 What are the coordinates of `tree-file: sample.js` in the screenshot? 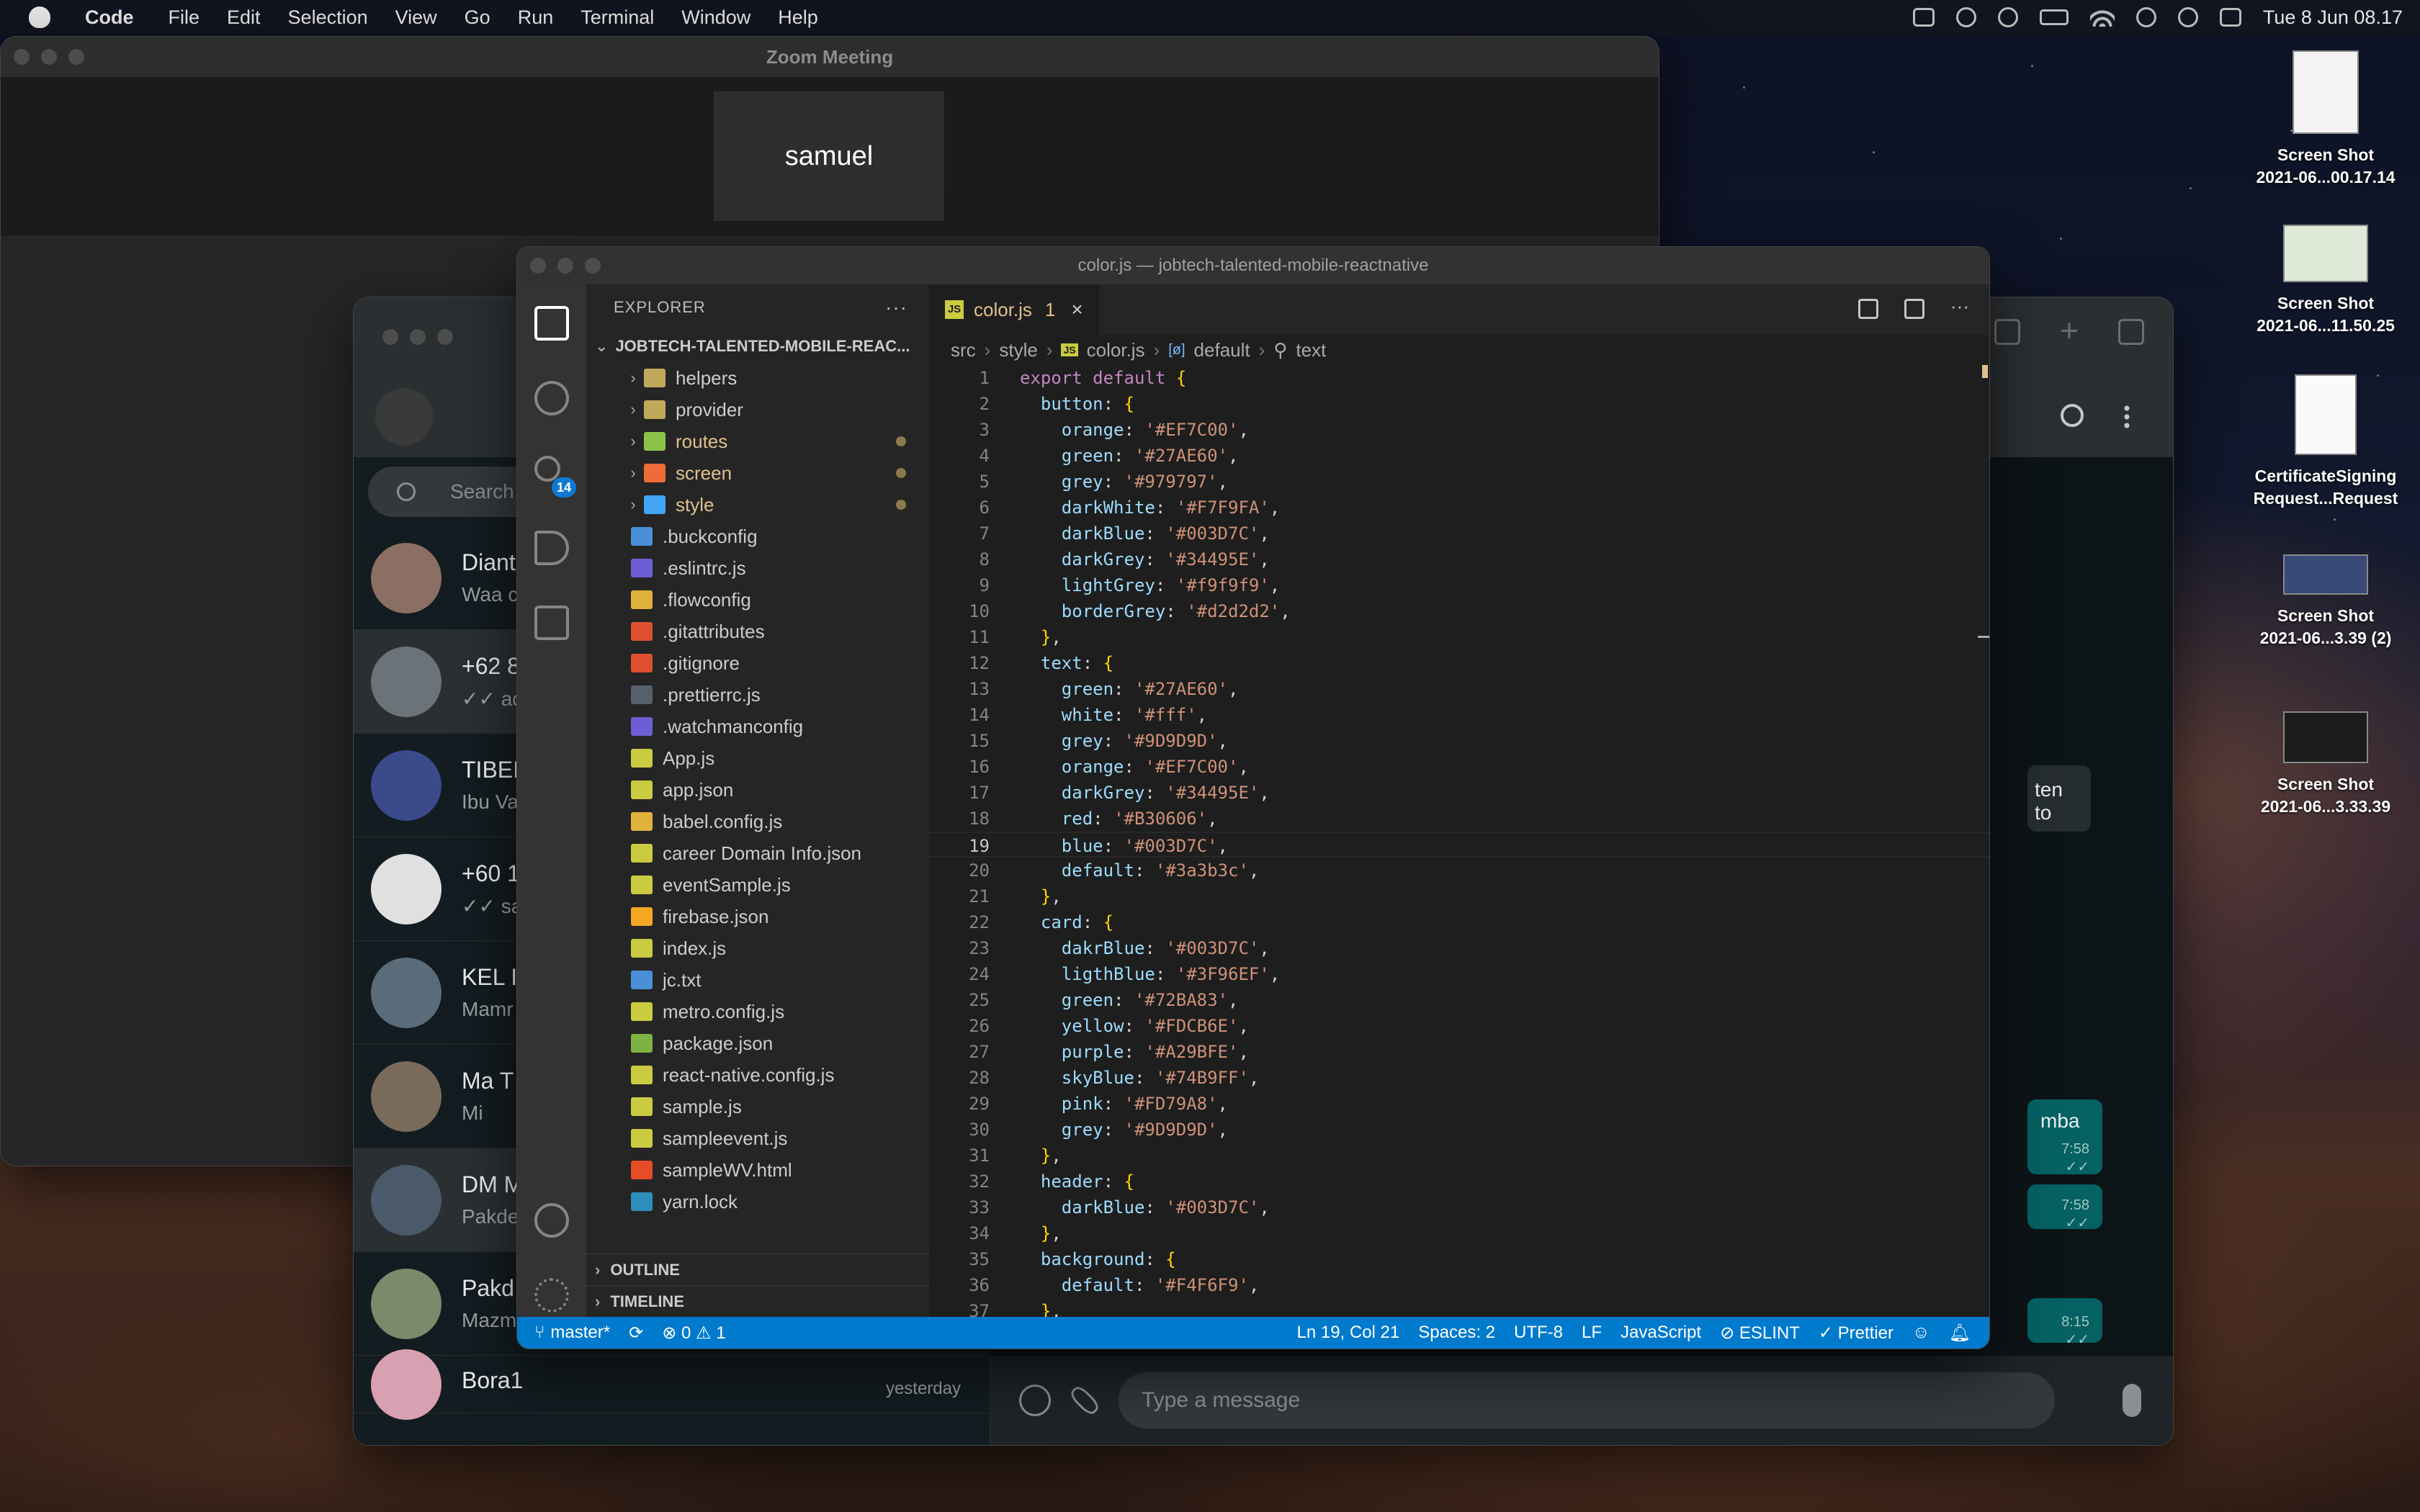 It's located at (757, 1106).